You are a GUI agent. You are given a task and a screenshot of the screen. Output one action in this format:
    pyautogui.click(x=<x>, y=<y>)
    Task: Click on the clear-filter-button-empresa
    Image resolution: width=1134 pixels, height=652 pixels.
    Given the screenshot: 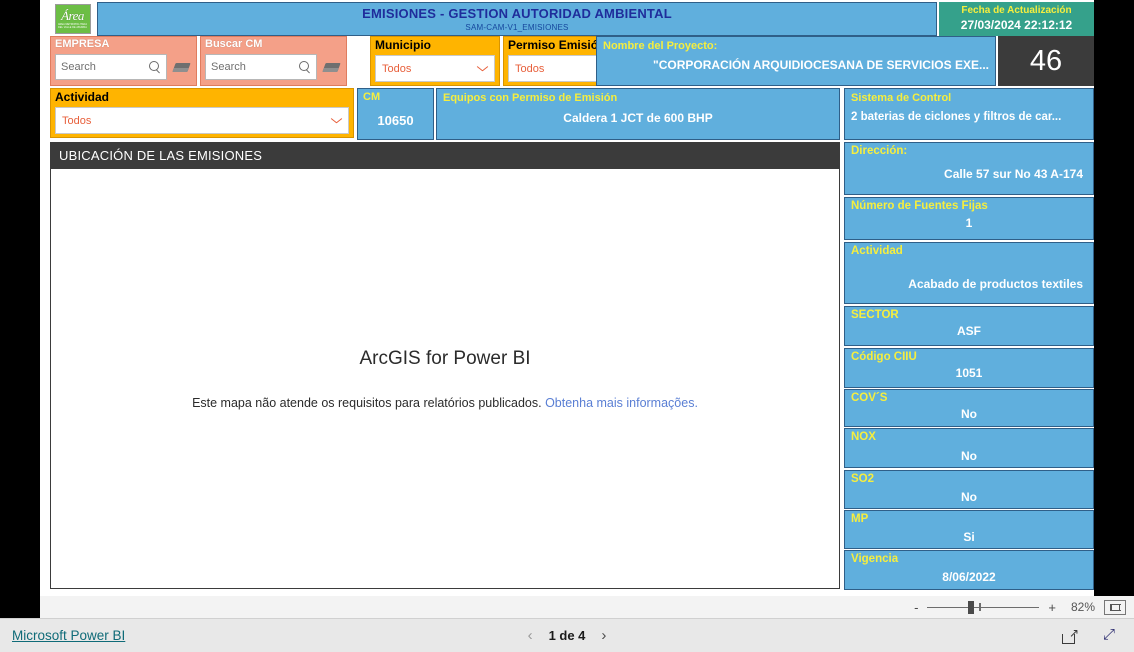 What is the action you would take?
    pyautogui.click(x=181, y=67)
    